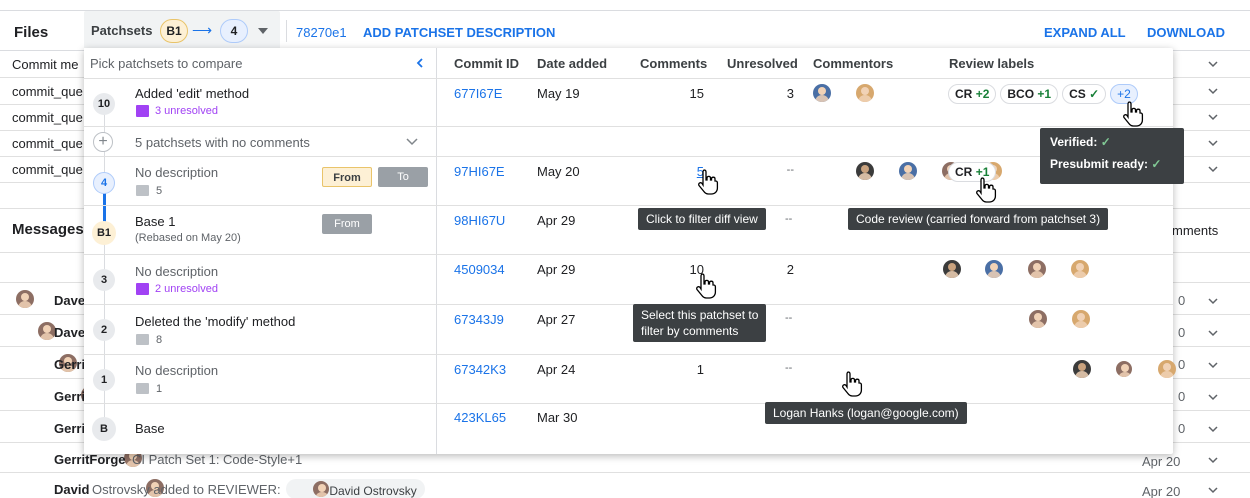  Describe the element at coordinates (558, 93) in the screenshot. I see `date-added: May 19` at that location.